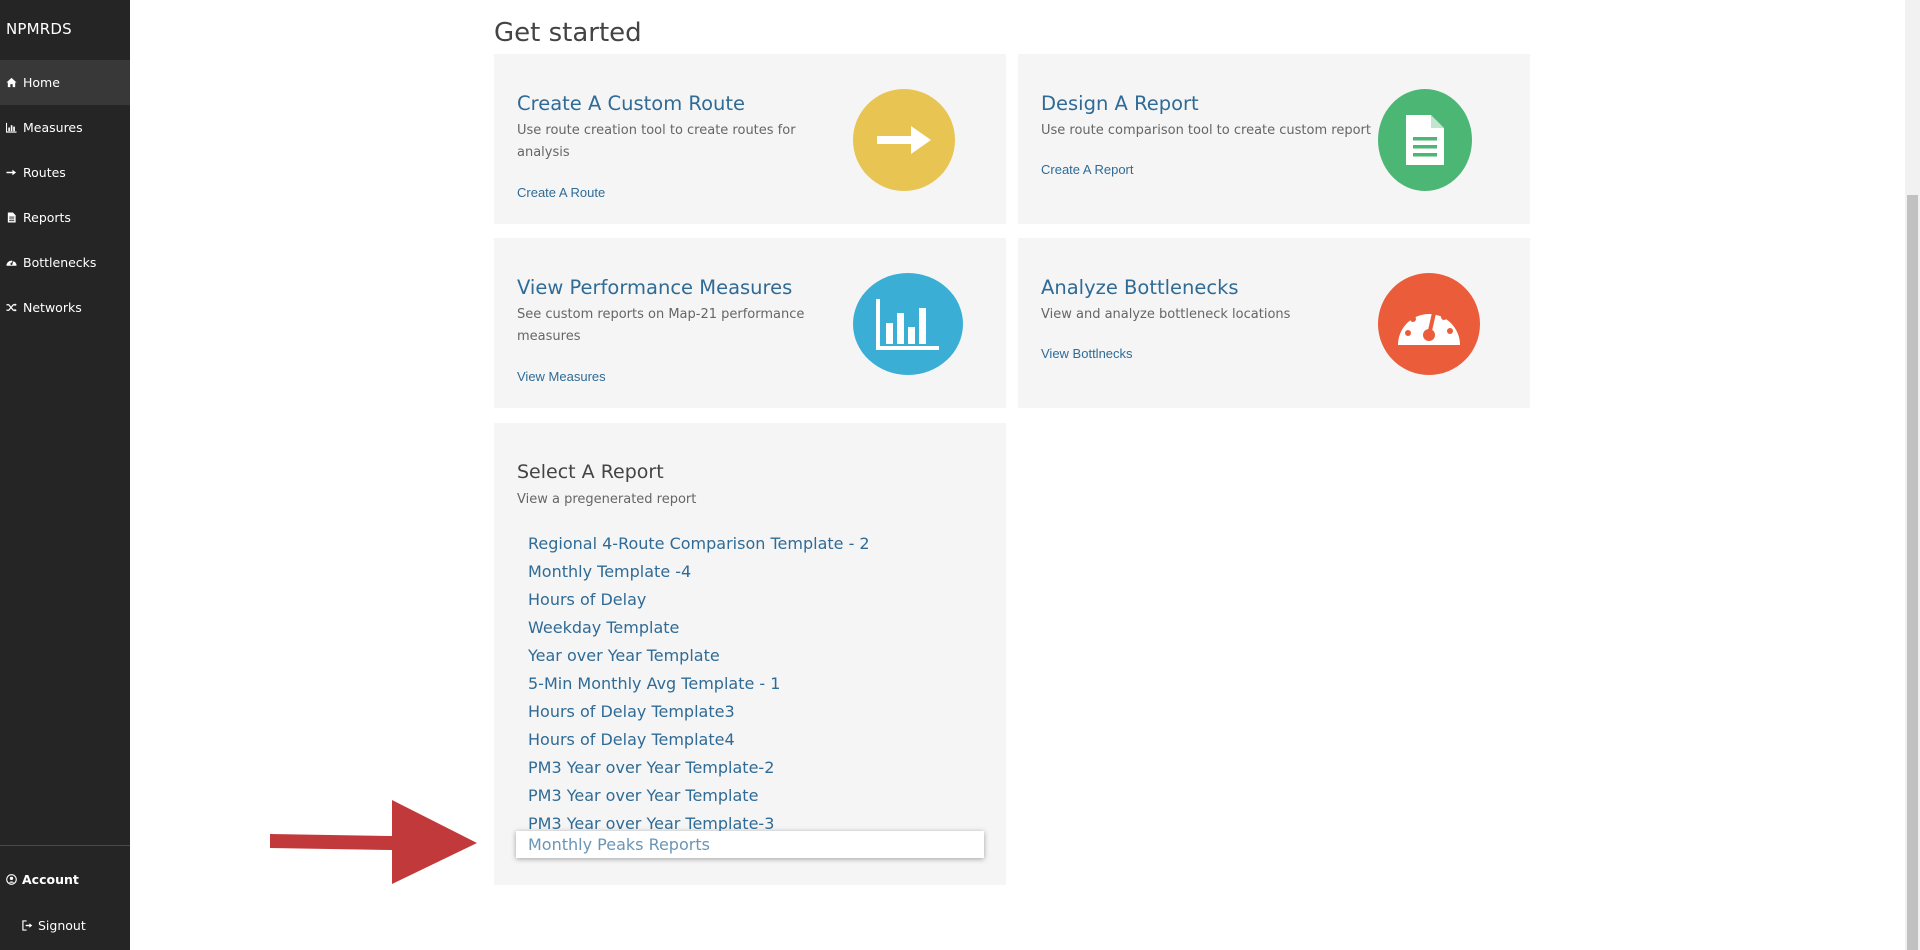  I want to click on card-description: View and analyze bottleneck locations, so click(1166, 314).